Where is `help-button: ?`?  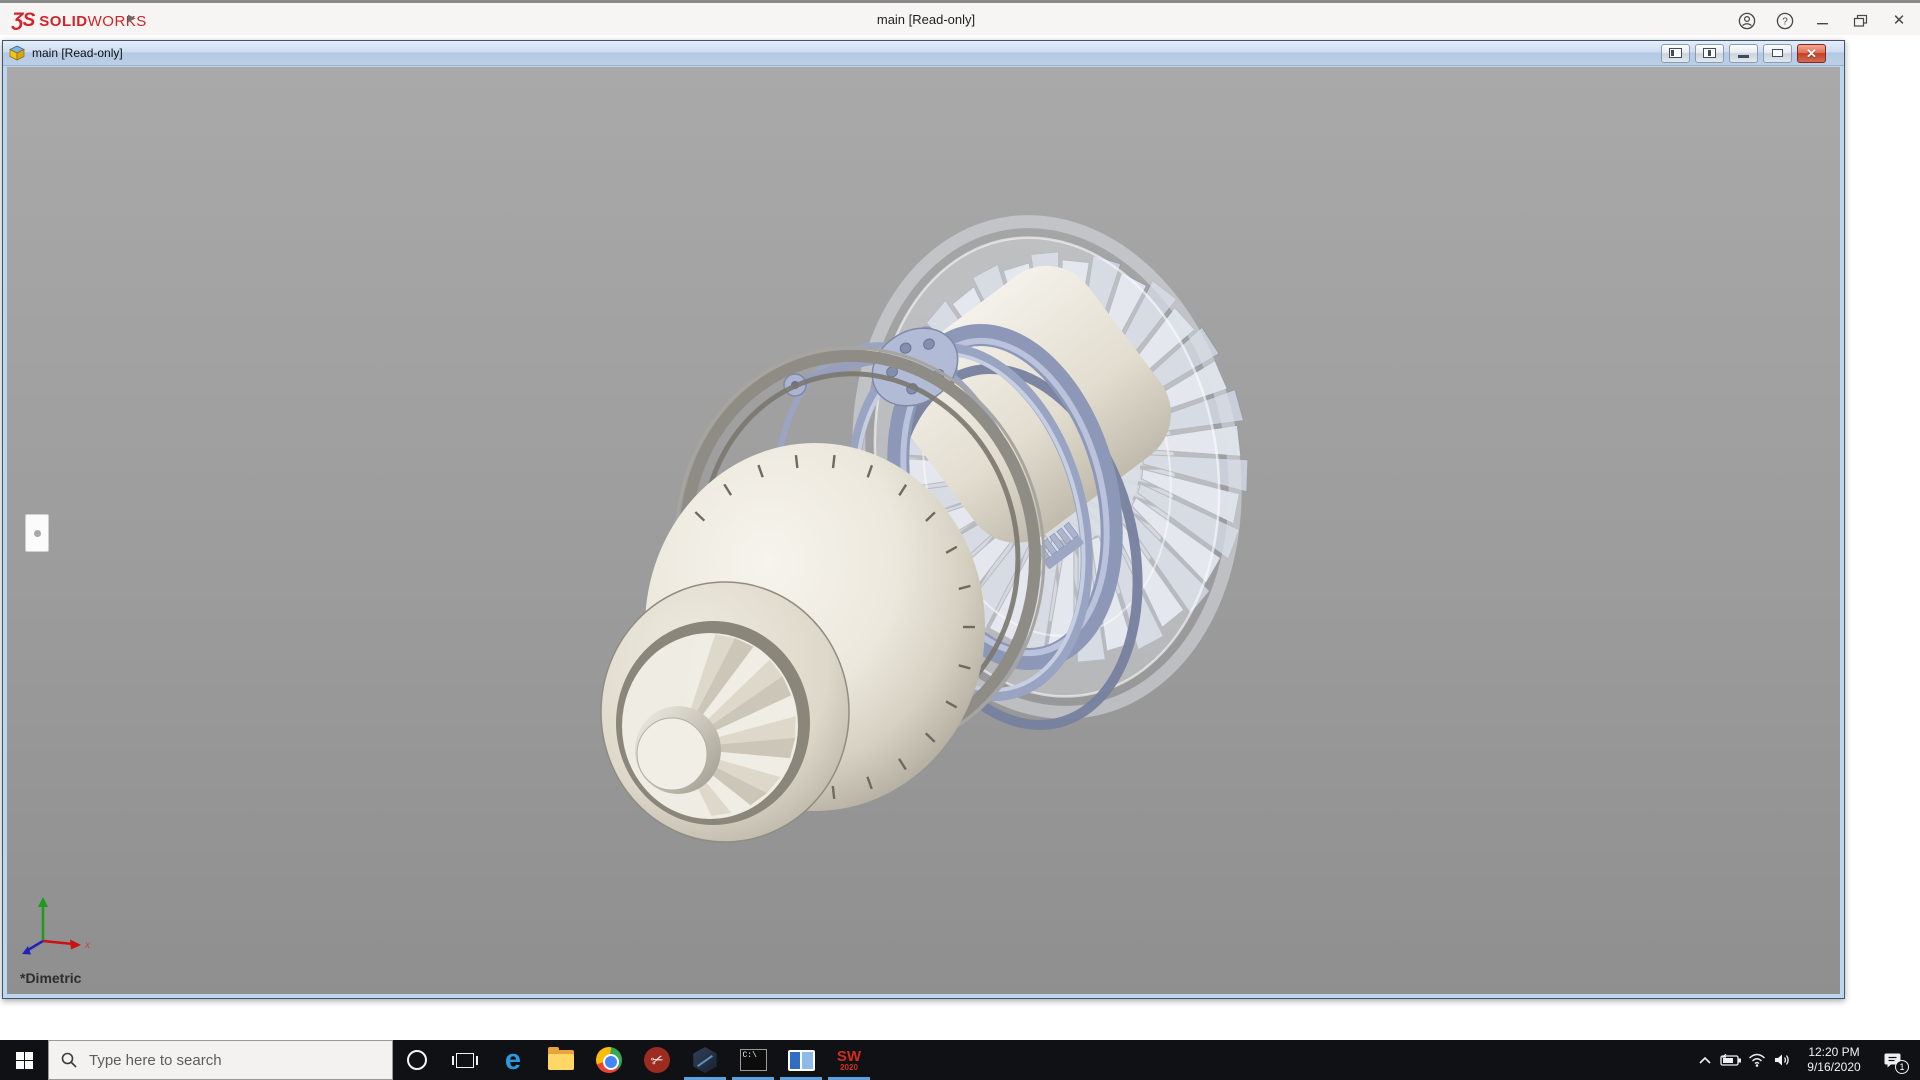 help-button: ? is located at coordinates (1785, 21).